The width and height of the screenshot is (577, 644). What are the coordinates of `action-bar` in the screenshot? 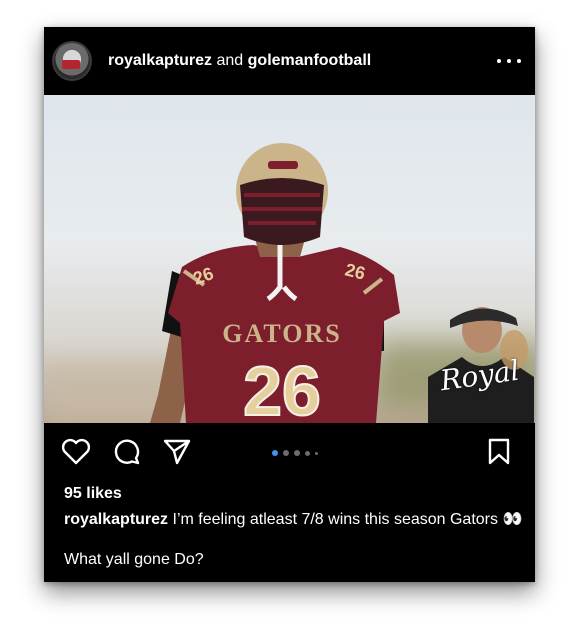 It's located at (289, 448).